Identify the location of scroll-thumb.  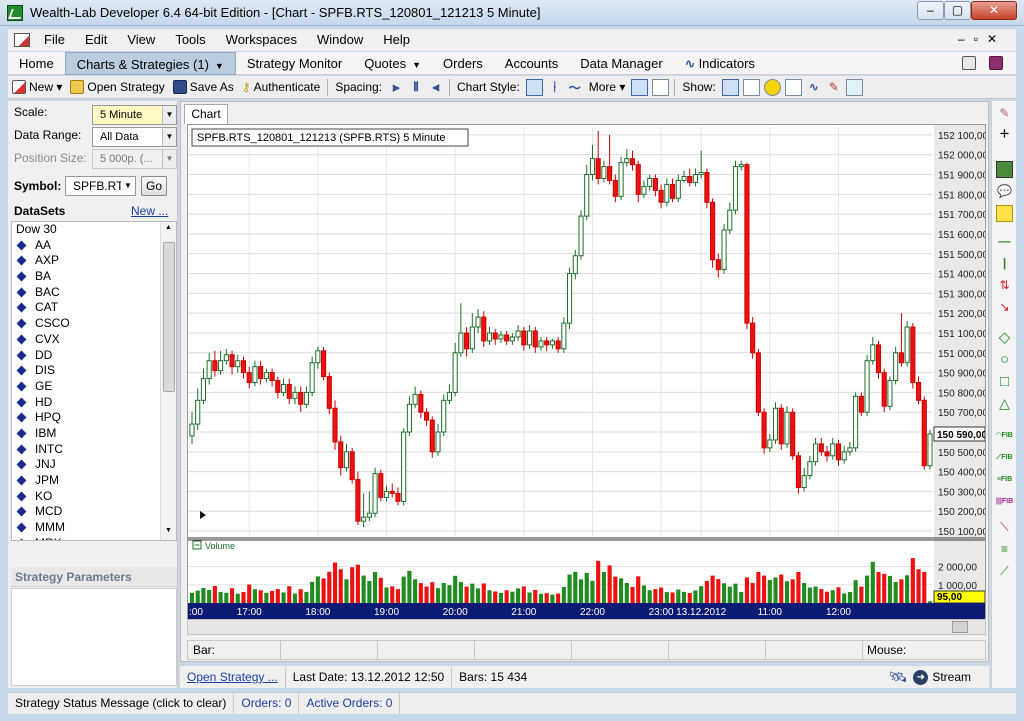
(960, 627).